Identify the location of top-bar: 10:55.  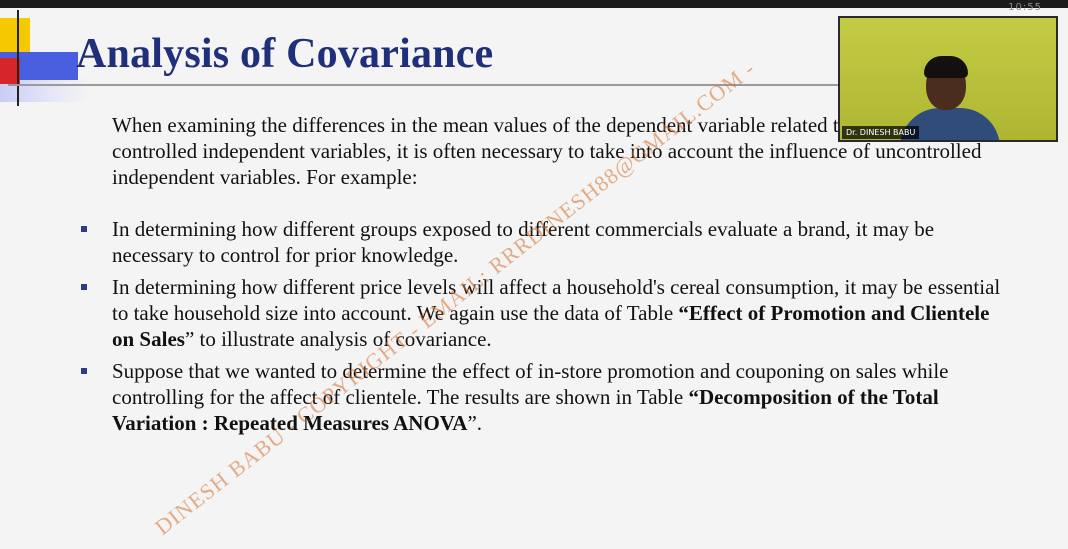
(534, 6).